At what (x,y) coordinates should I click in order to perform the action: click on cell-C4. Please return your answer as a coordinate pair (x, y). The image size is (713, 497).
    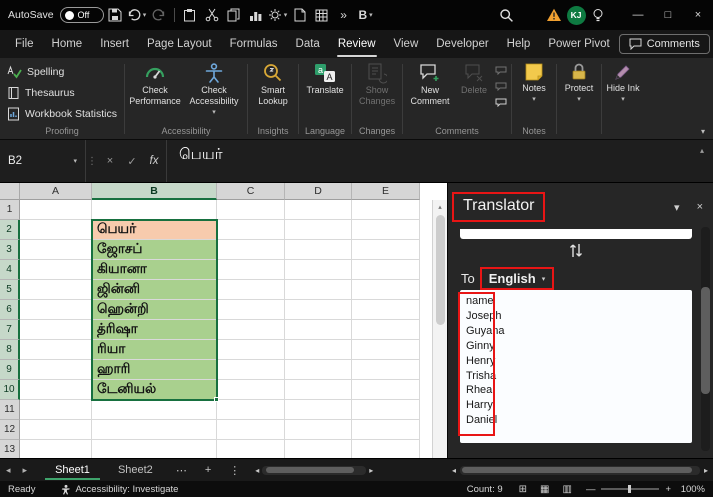
    Looking at the image, I should click on (251, 270).